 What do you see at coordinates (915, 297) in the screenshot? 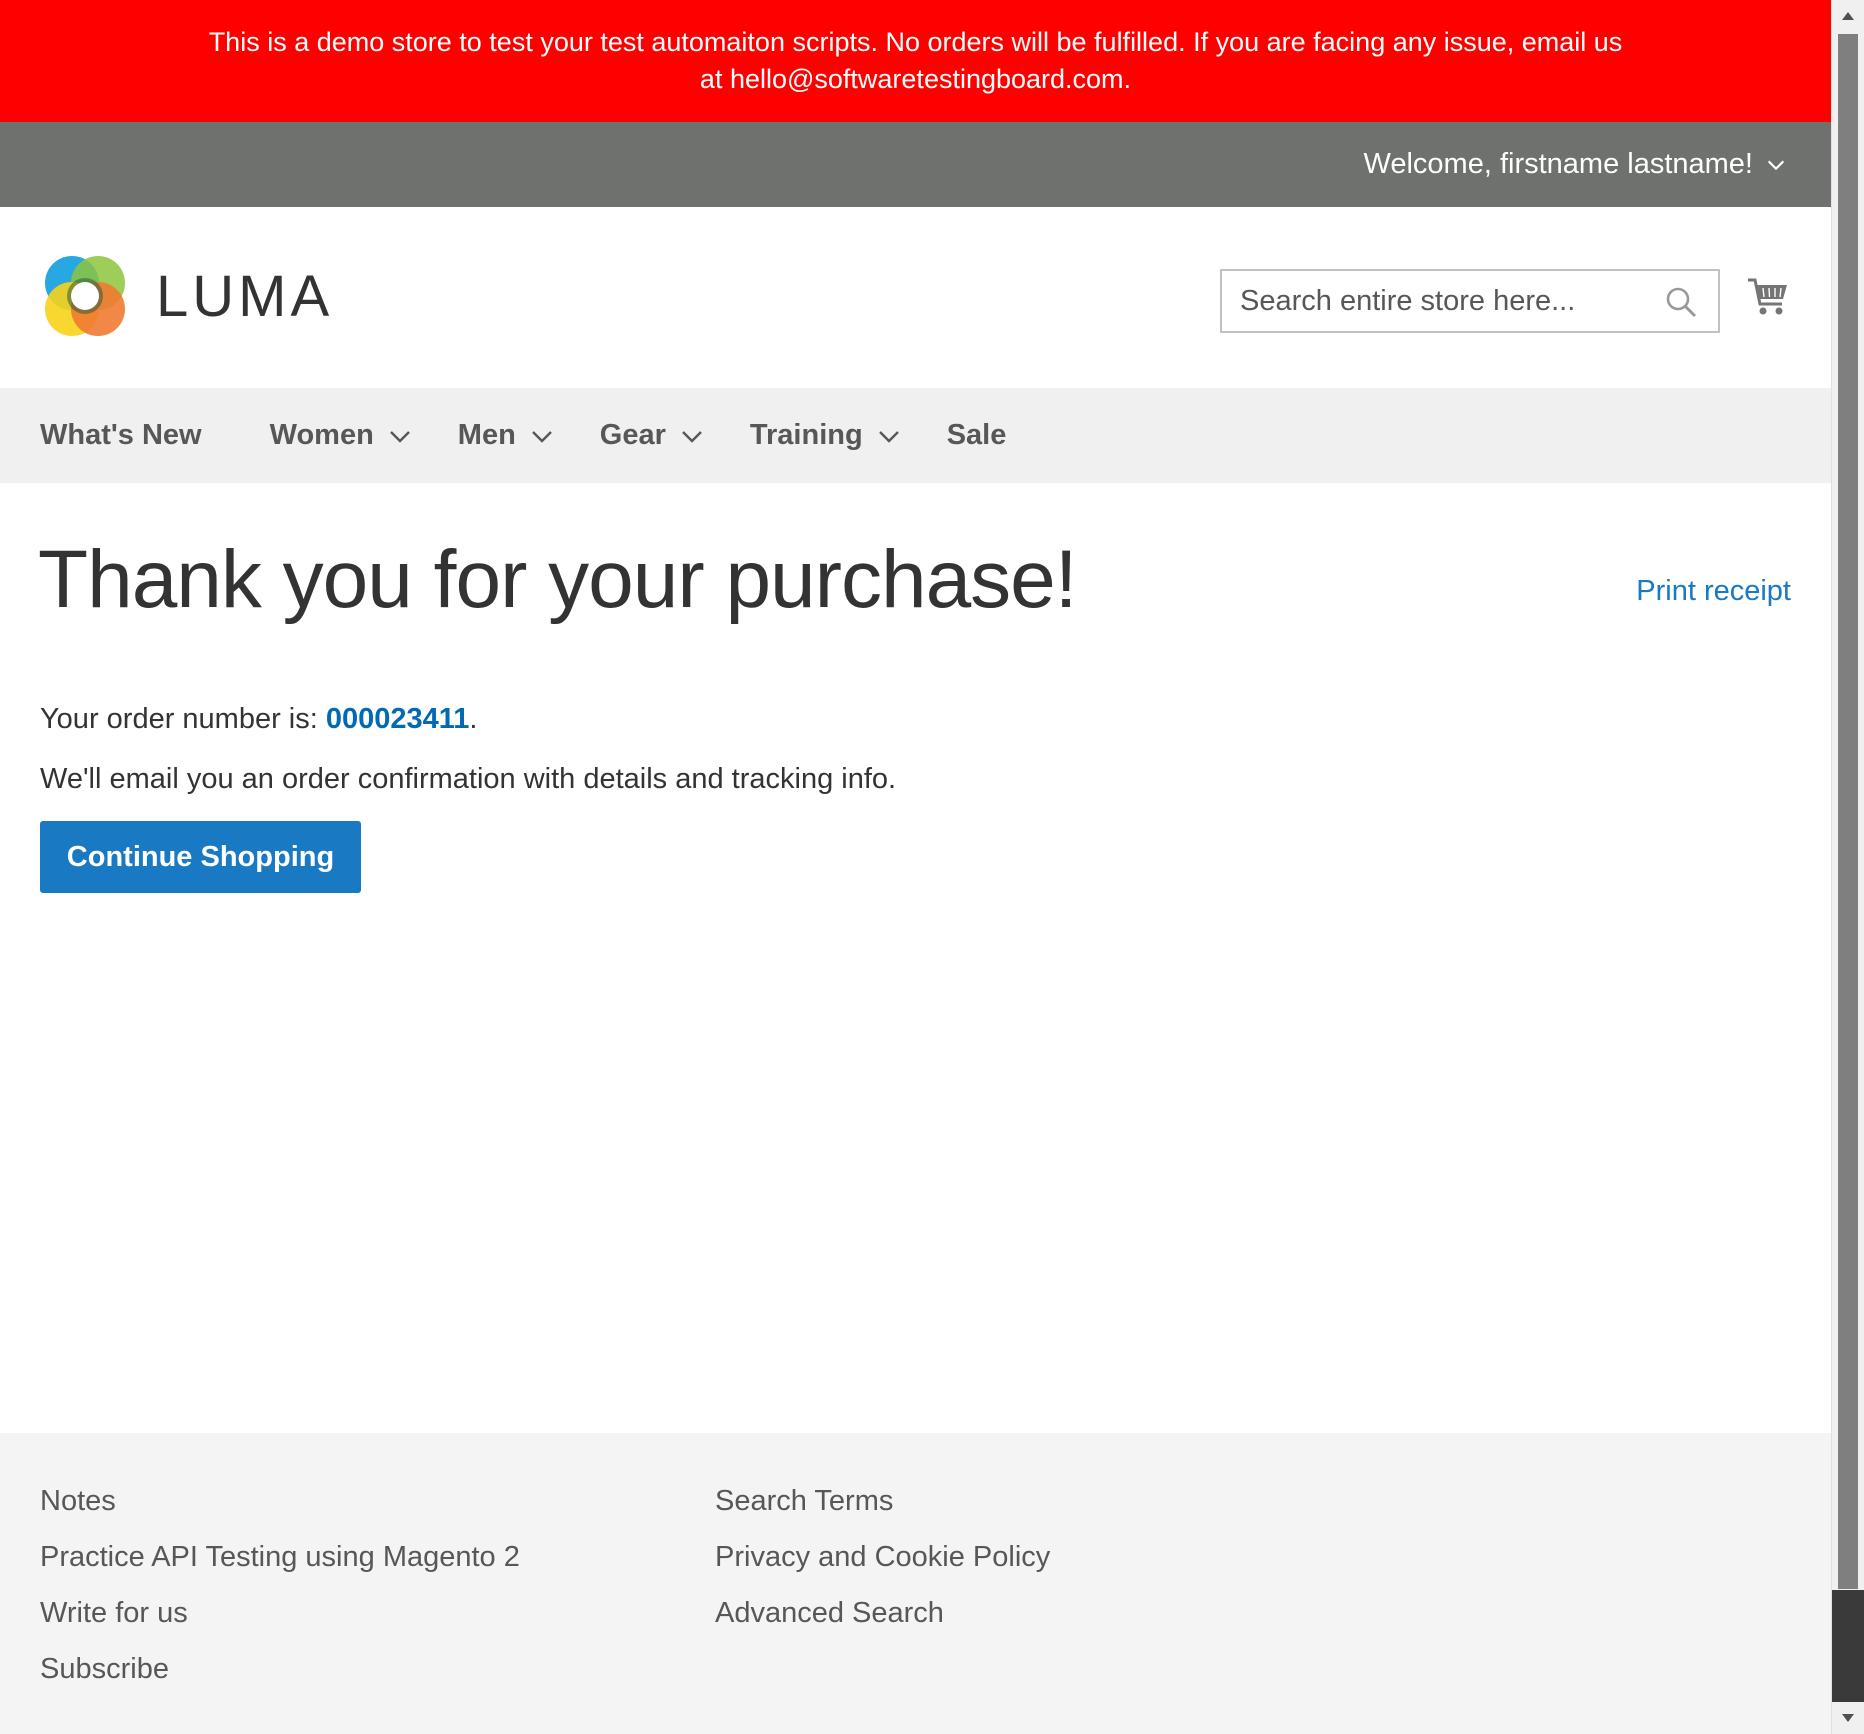
I see `header-content: LUMA` at bounding box center [915, 297].